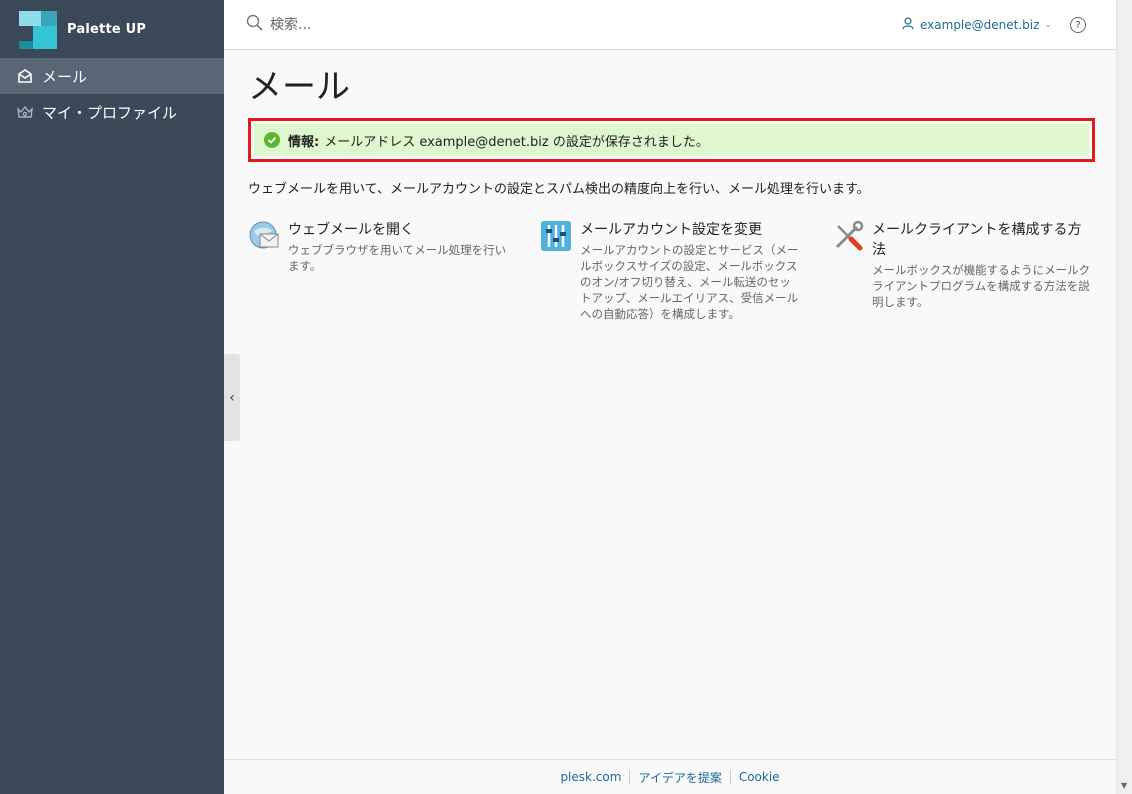 This screenshot has height=794, width=1132. I want to click on user-menu: example@denet.biz ⌄, so click(977, 25).